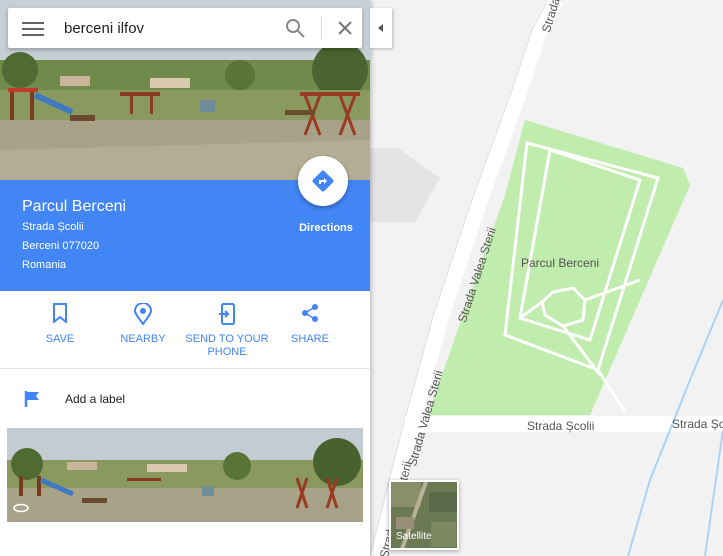 The height and width of the screenshot is (556, 723). I want to click on add-label-text: Add a label, so click(95, 399).